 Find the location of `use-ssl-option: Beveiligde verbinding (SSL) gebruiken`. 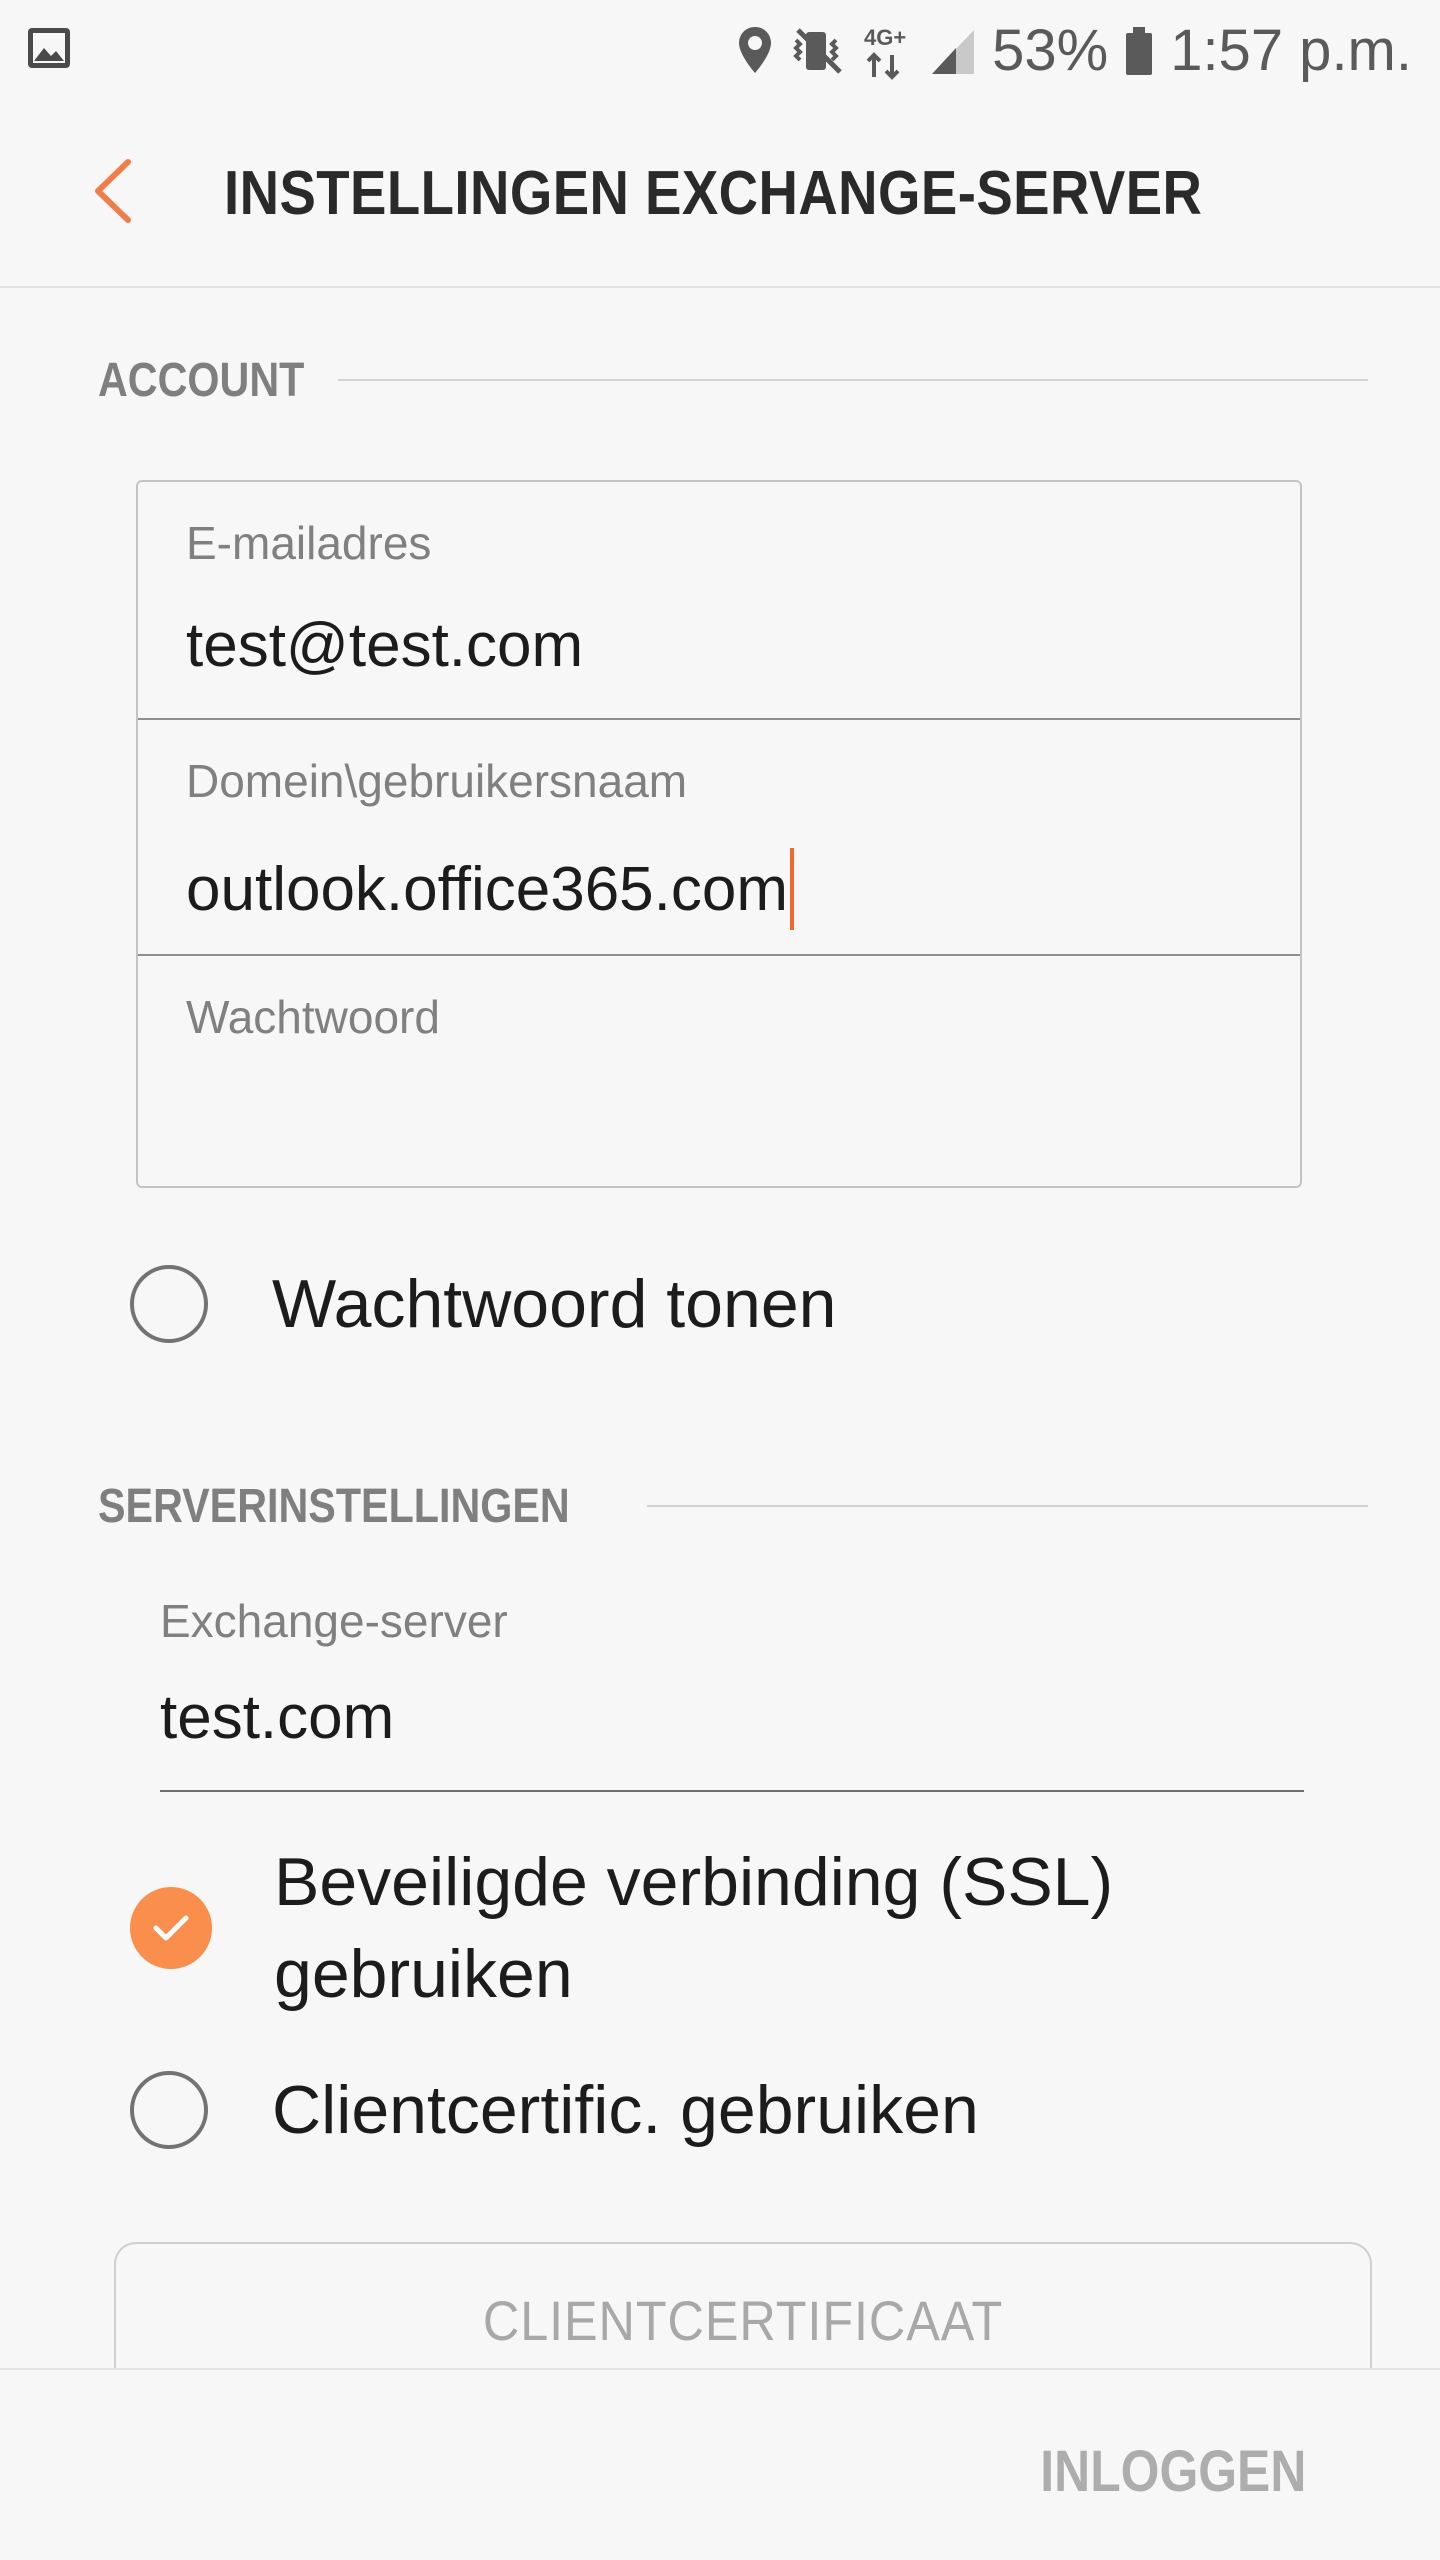

use-ssl-option: Beveiligde verbinding (SSL) gebruiken is located at coordinates (700, 1928).